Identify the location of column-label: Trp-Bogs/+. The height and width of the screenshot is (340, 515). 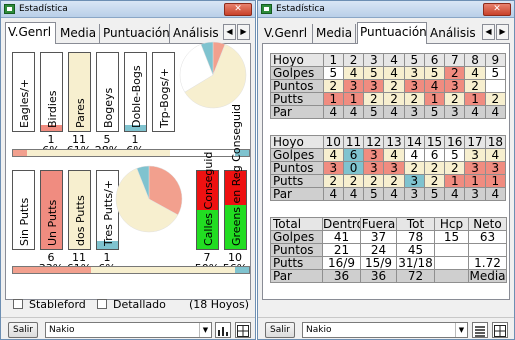
(164, 97).